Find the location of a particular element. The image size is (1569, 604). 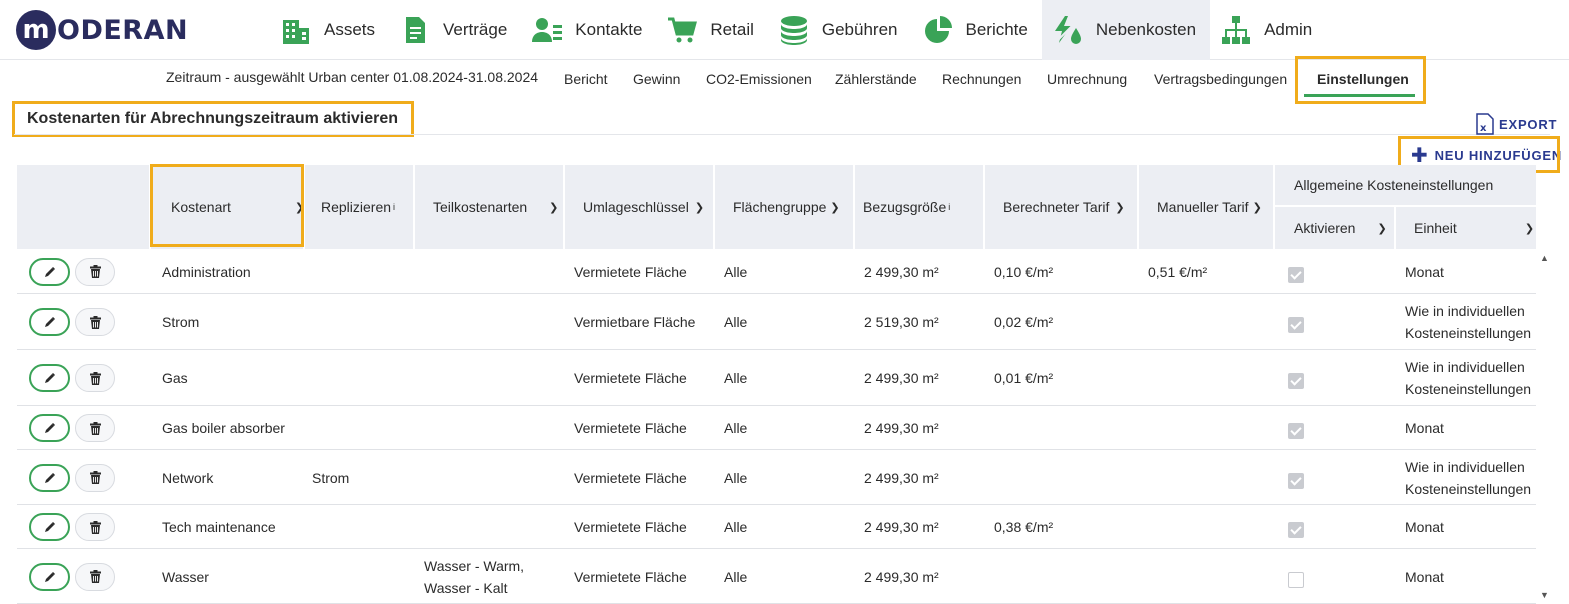

cell-kostenart: Gas boiler absorber is located at coordinates (223, 428).